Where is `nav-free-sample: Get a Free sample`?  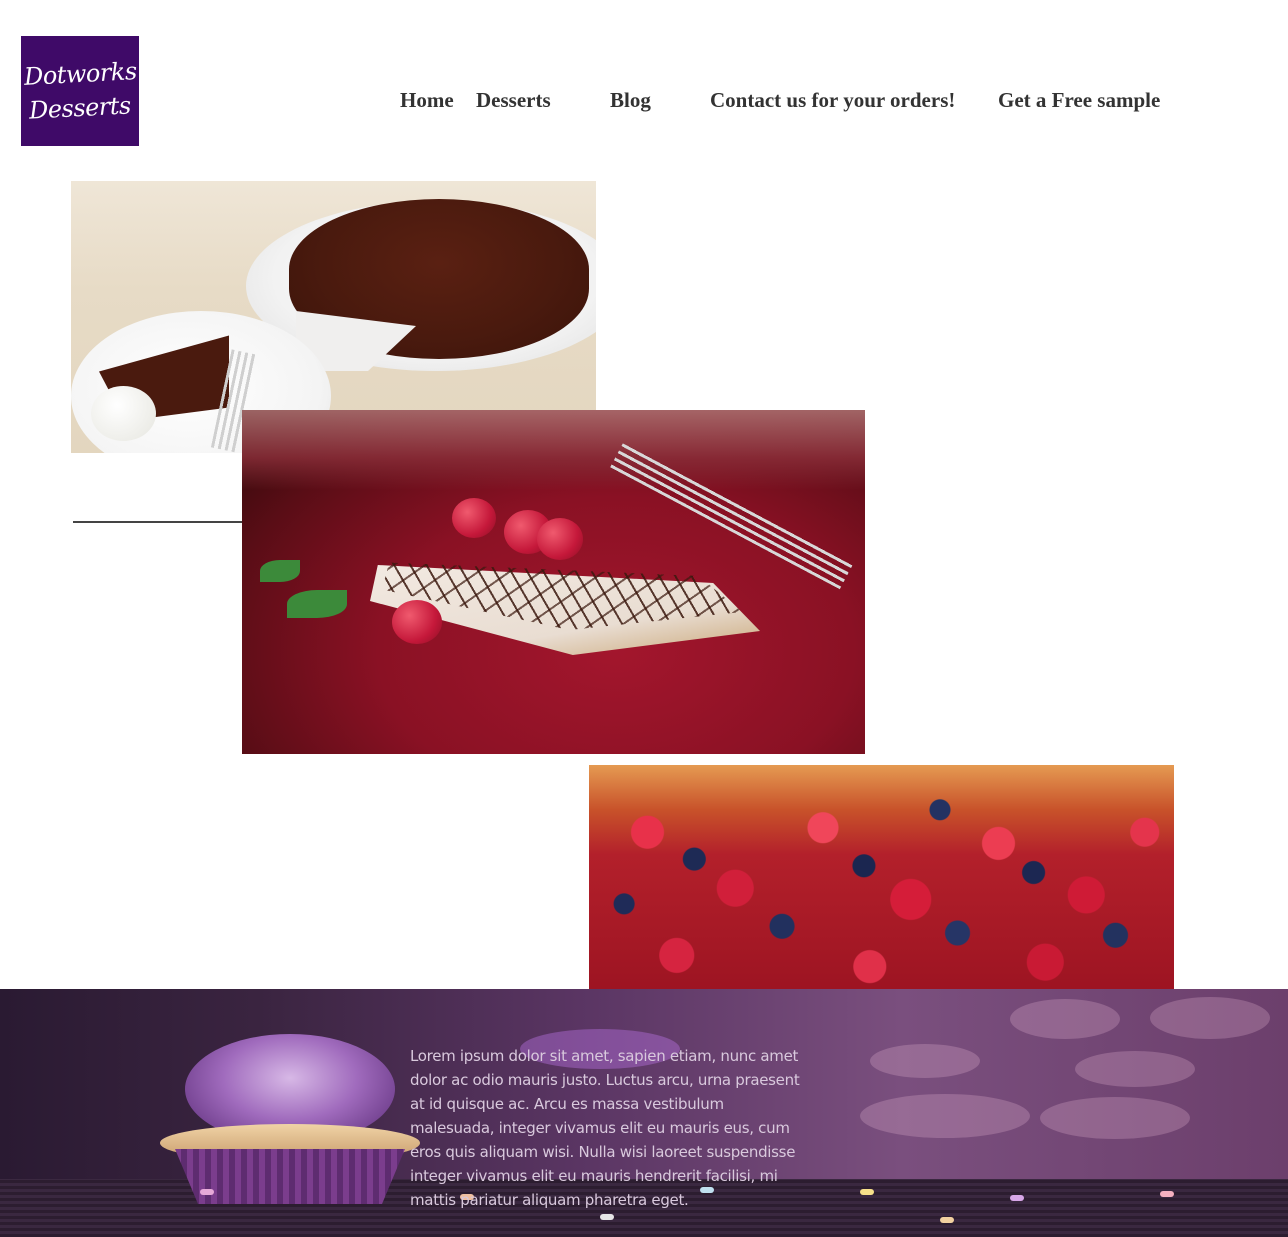
nav-free-sample: Get a Free sample is located at coordinates (1079, 100).